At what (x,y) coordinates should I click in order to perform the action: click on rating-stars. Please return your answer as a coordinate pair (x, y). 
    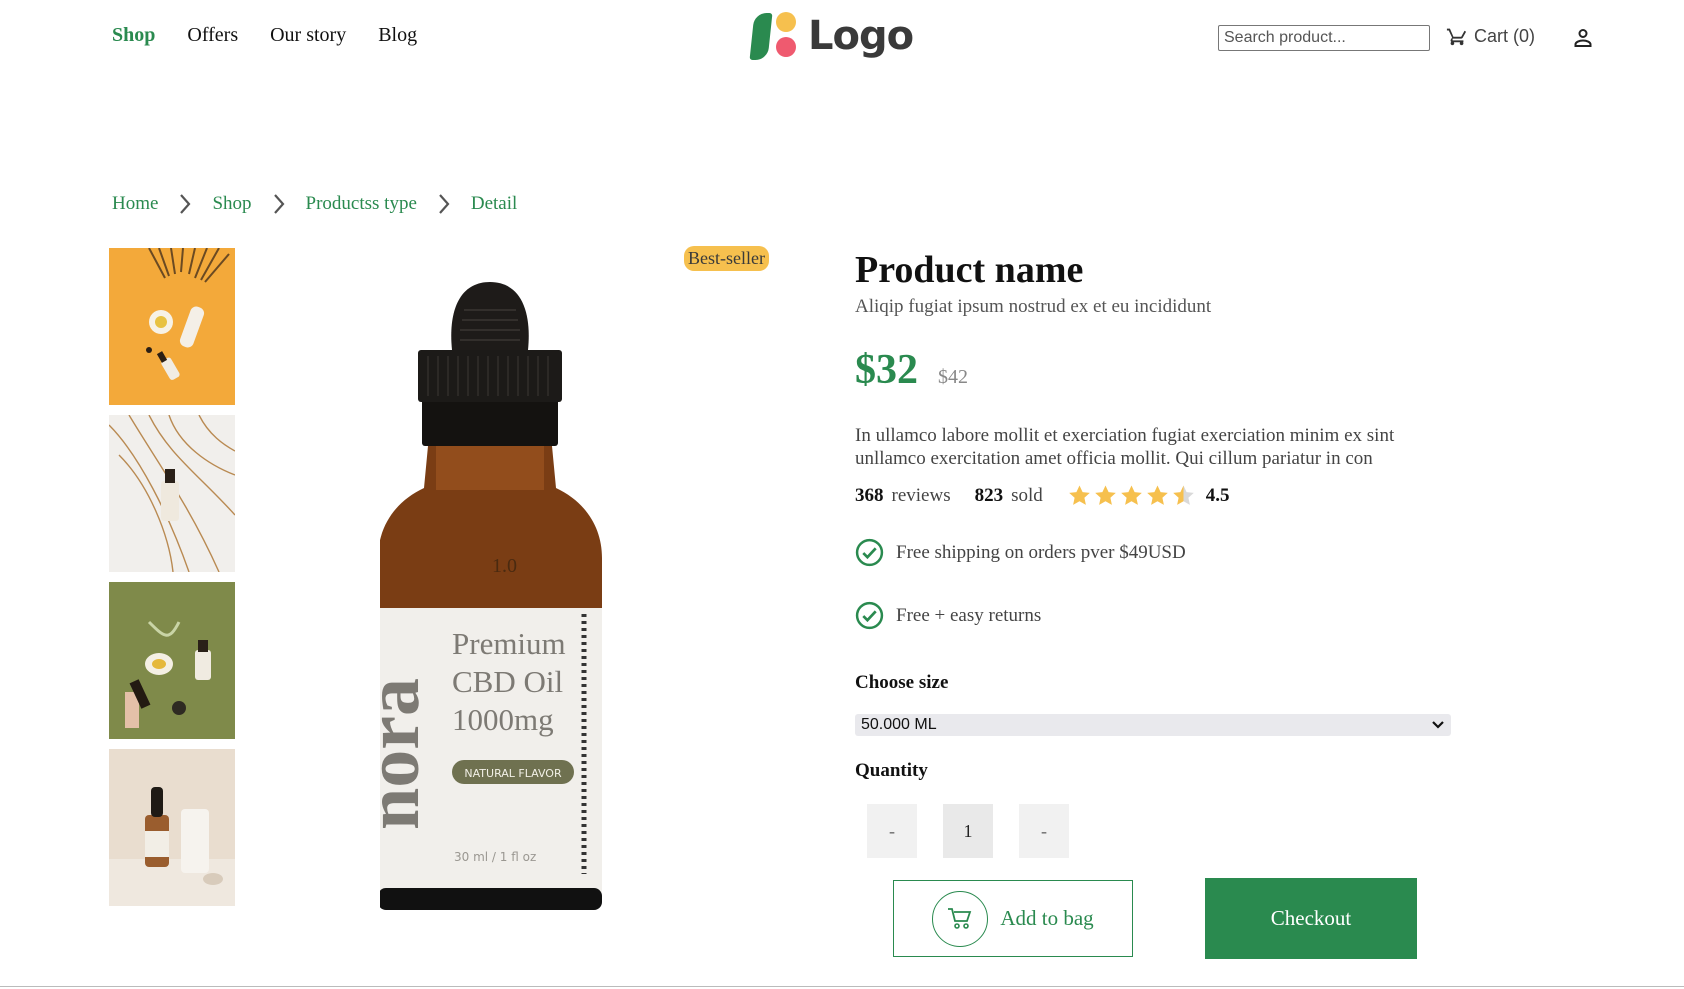
    Looking at the image, I should click on (1131, 496).